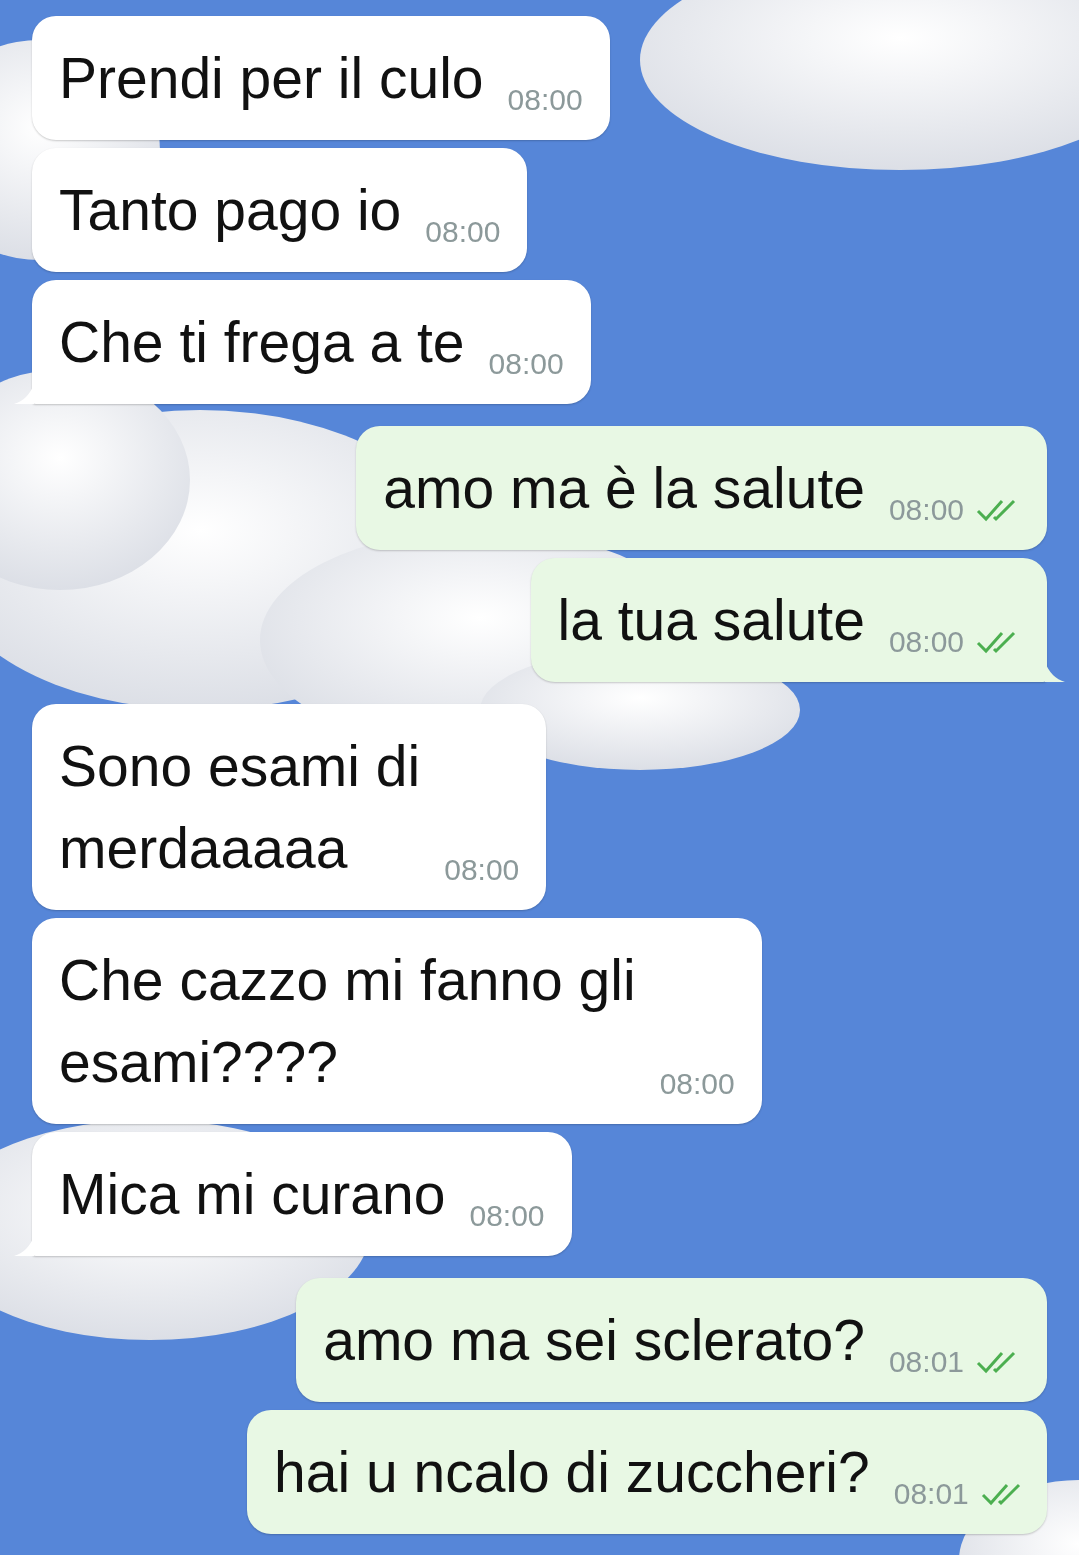  Describe the element at coordinates (240, 807) in the screenshot. I see `message-text: Sono esami di merdaaaaa` at that location.